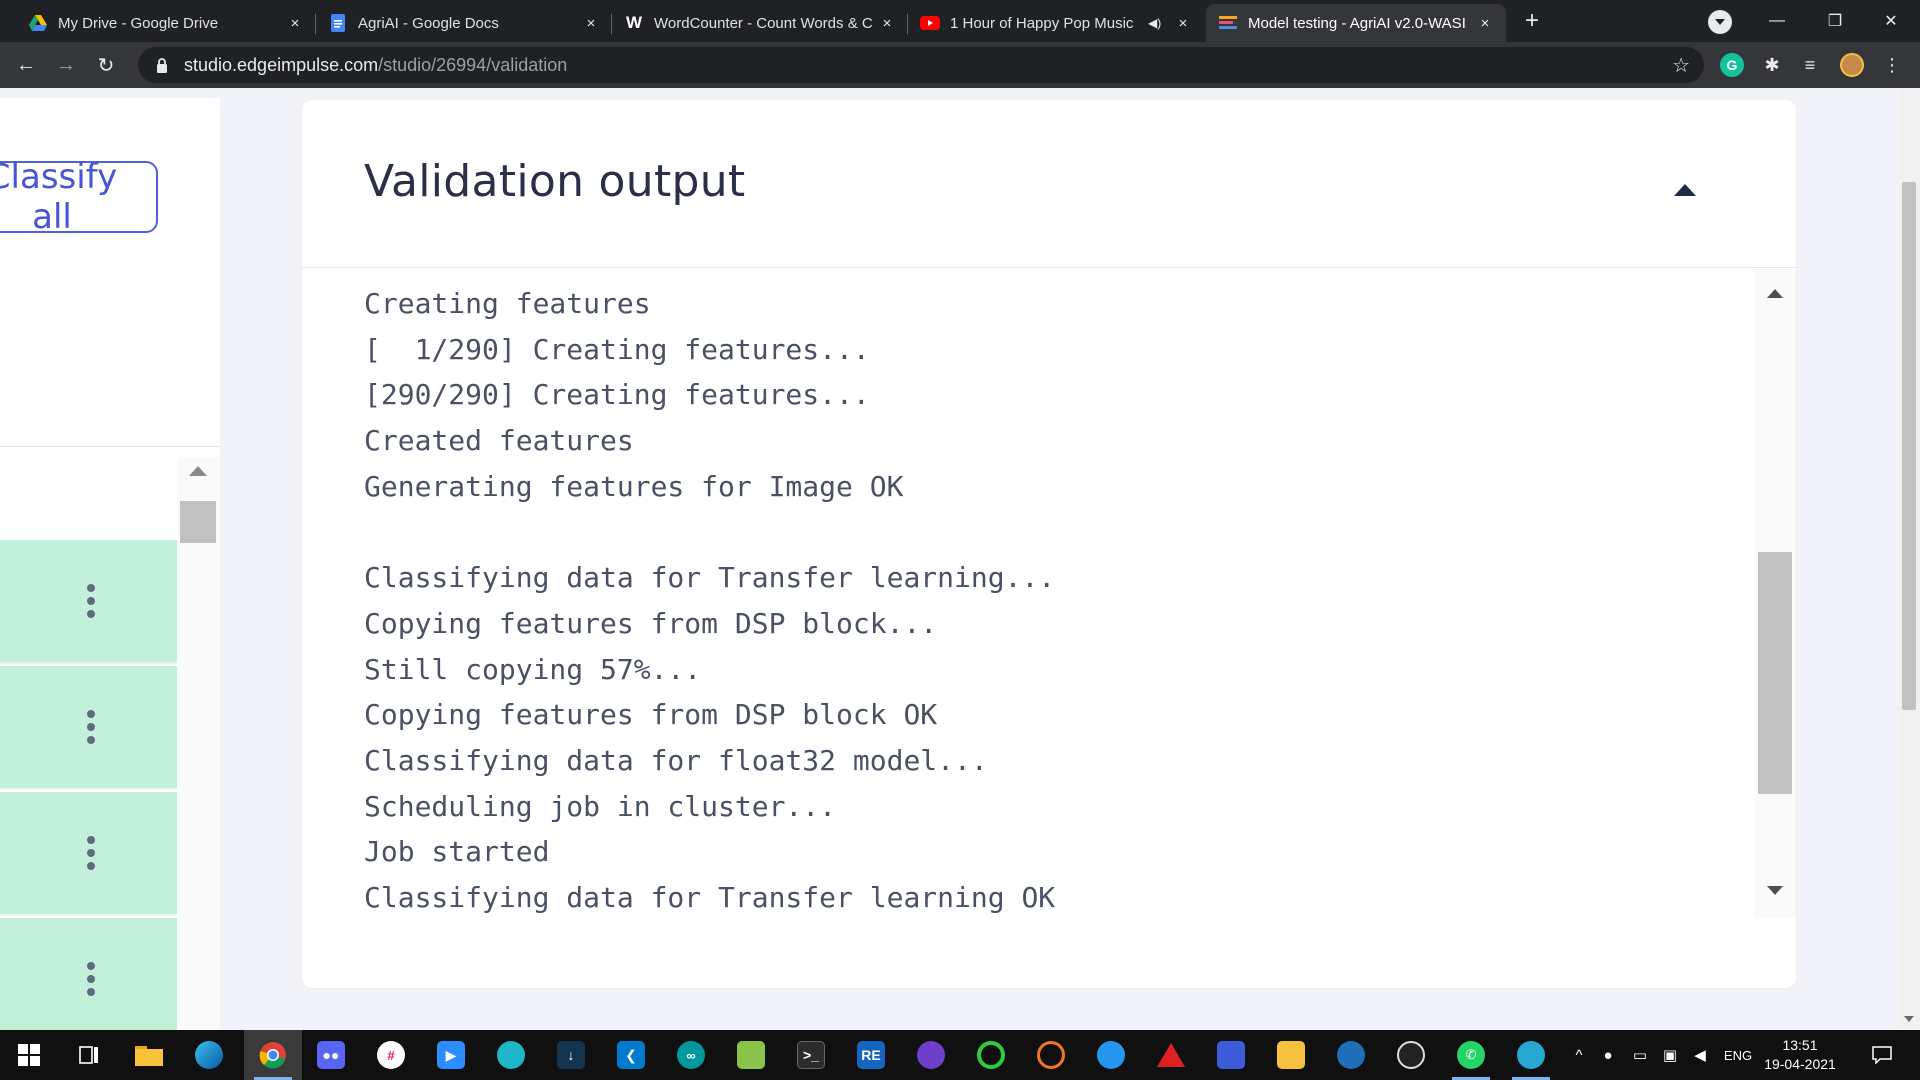 This screenshot has height=1080, width=1920. What do you see at coordinates (198, 743) in the screenshot?
I see `list-scrollbar` at bounding box center [198, 743].